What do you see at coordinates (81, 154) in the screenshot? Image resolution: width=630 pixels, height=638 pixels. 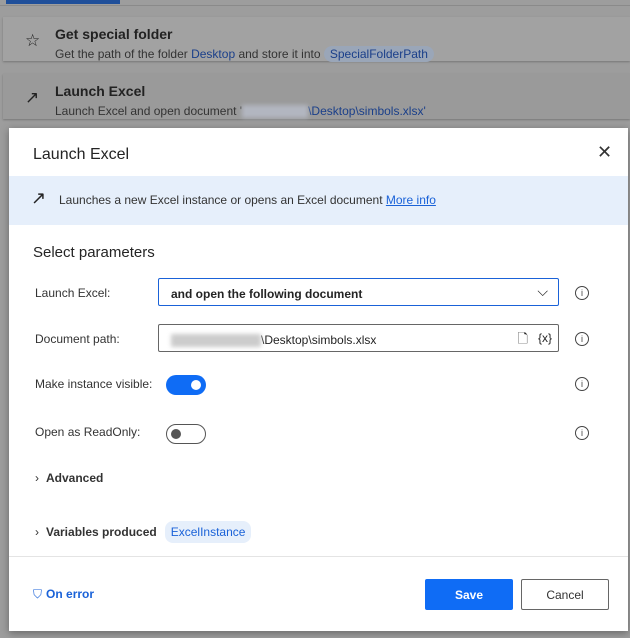 I see `dialog-title: Launch Excel` at bounding box center [81, 154].